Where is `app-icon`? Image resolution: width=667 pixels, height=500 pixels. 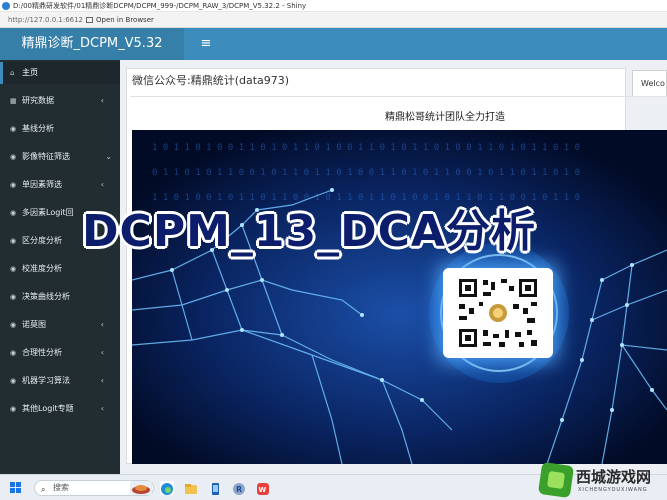
app-icon is located at coordinates (6, 6).